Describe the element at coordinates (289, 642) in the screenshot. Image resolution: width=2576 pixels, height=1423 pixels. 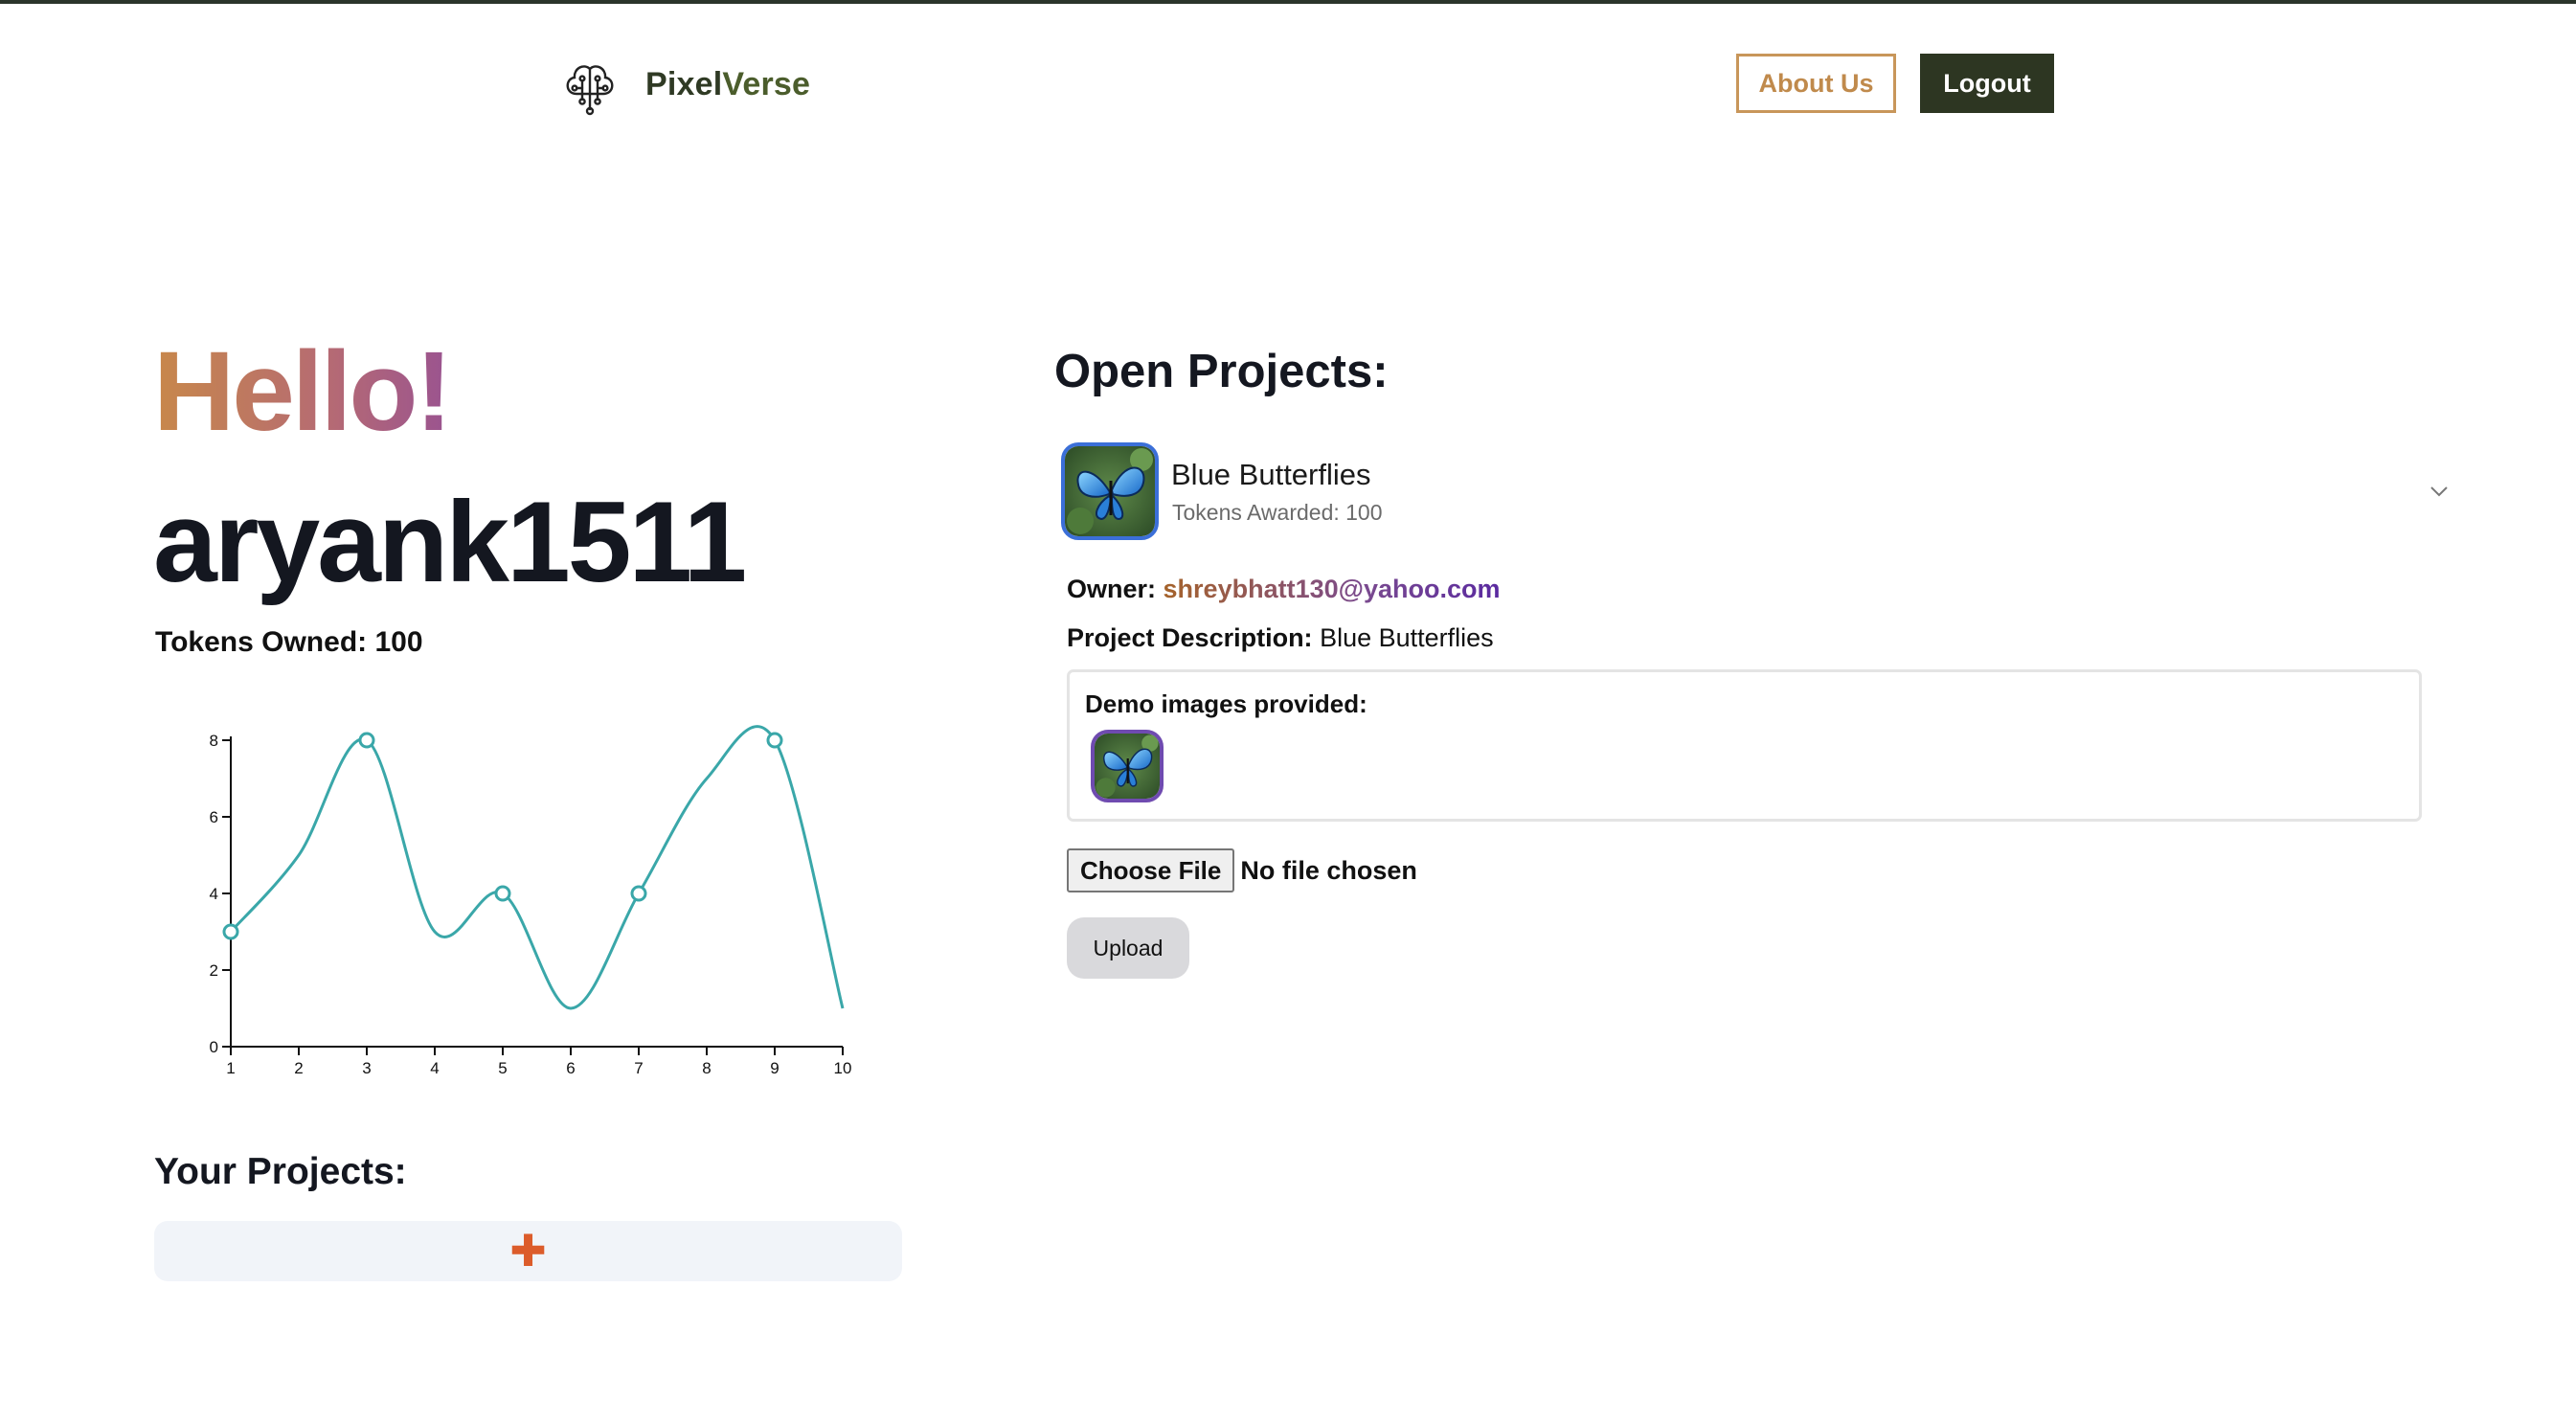
I see `tokens-owned-label: Tokens Owned: 100` at that location.